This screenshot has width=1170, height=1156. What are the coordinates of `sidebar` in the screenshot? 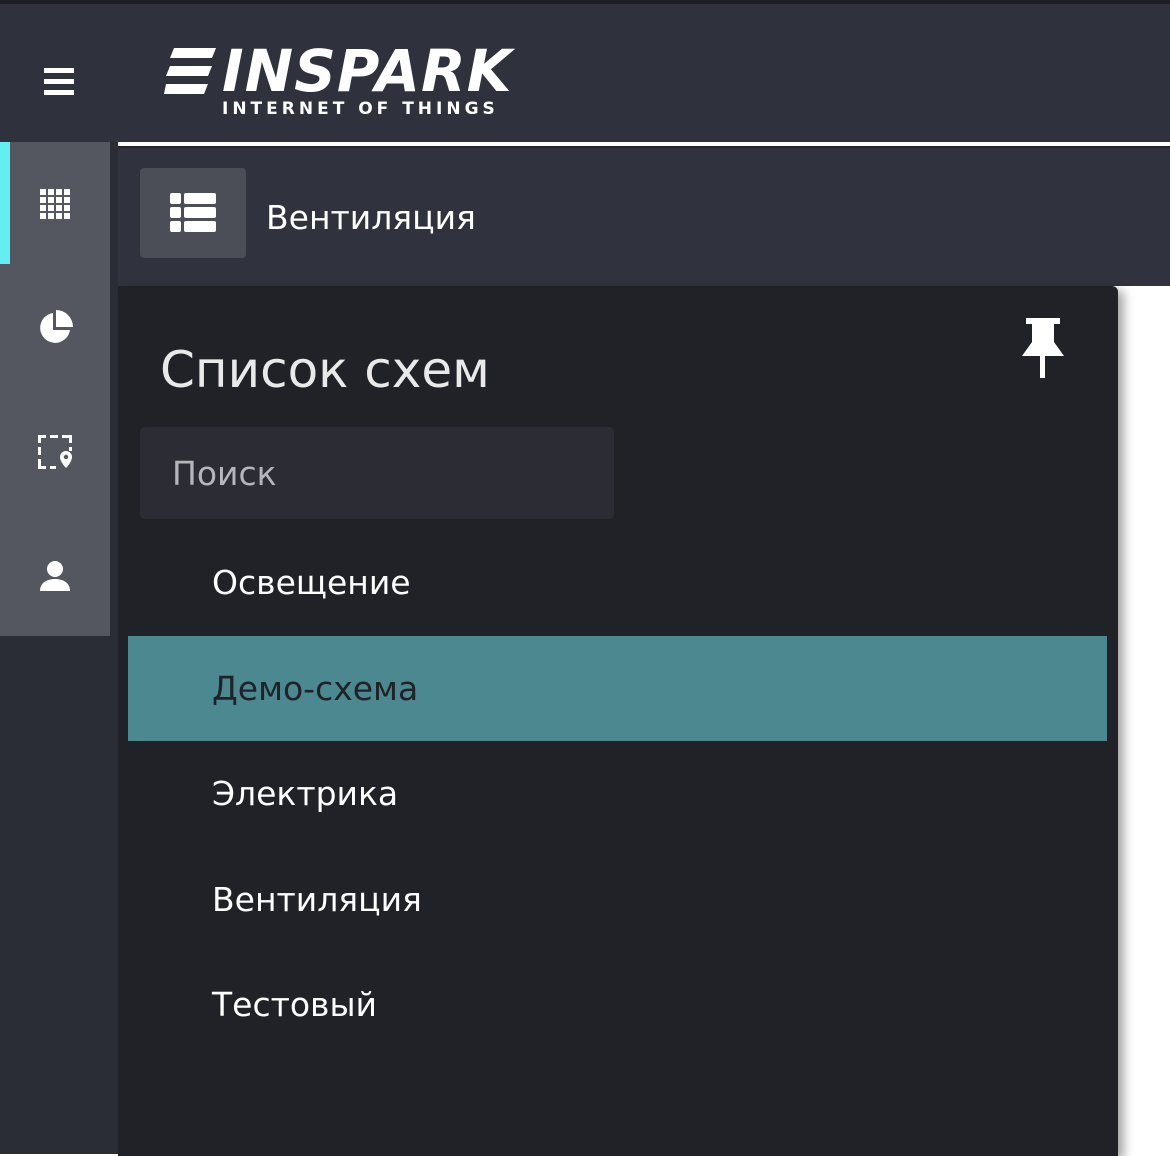 It's located at (55, 389).